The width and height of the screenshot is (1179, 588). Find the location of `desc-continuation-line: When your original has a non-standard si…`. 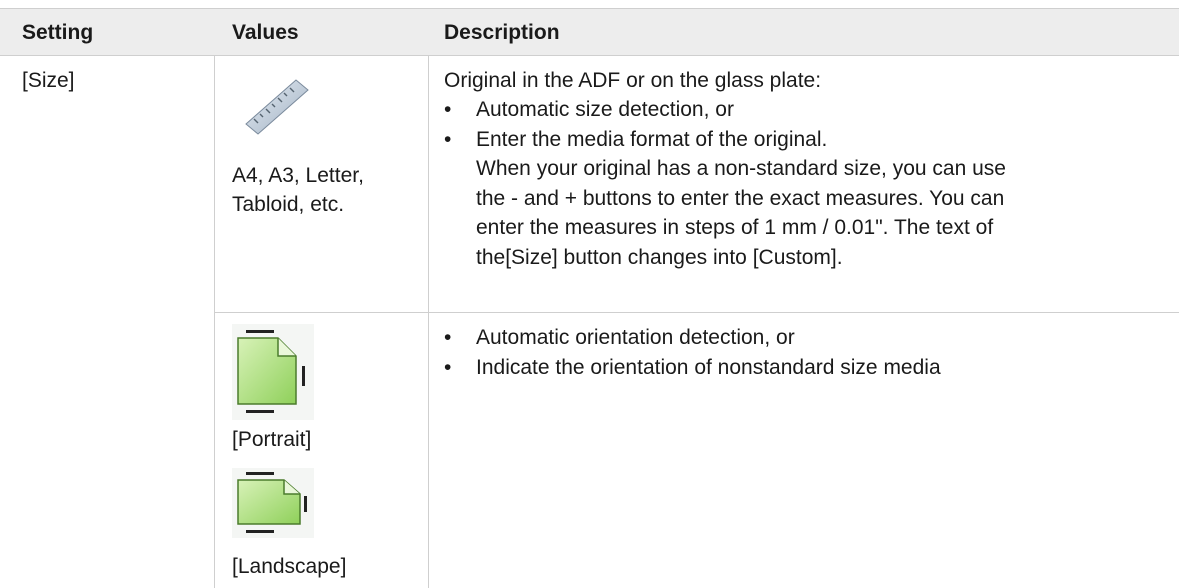

desc-continuation-line: When your original has a non-standard si… is located at coordinates (741, 168).